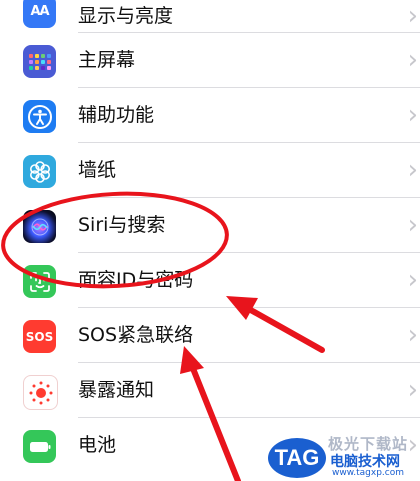 The width and height of the screenshot is (420, 481). I want to click on watermark-url: www.tagxp.com, so click(368, 473).